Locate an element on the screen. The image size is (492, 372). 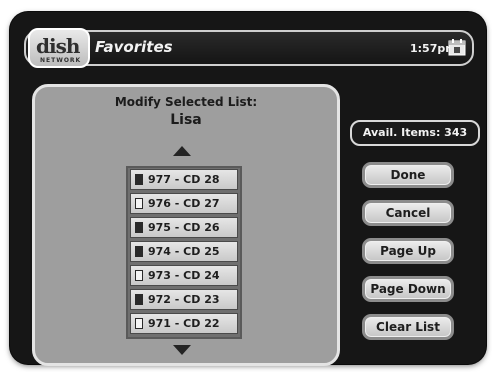
list-item-label: 975 - CD 26 is located at coordinates (184, 227).